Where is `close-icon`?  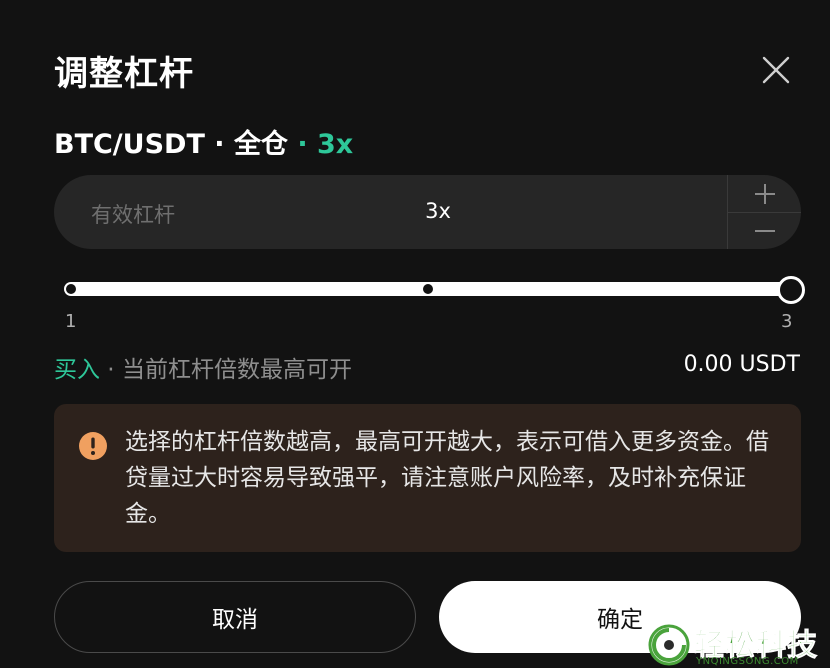 close-icon is located at coordinates (776, 70).